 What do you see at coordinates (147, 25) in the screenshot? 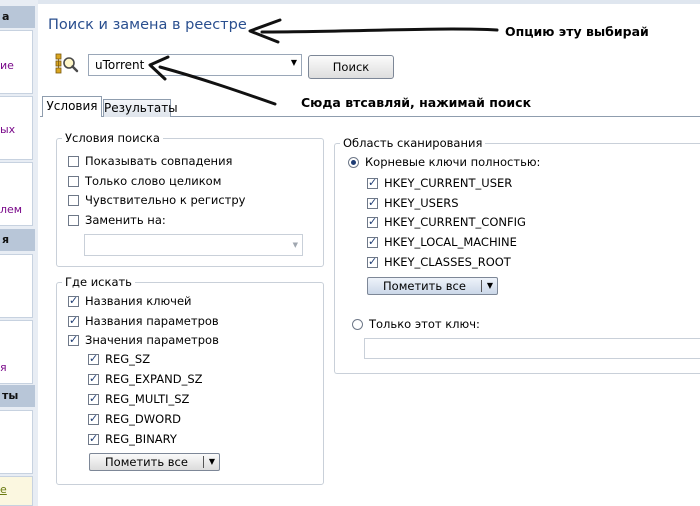
I see `page-title: Поиск и замена в реестре` at bounding box center [147, 25].